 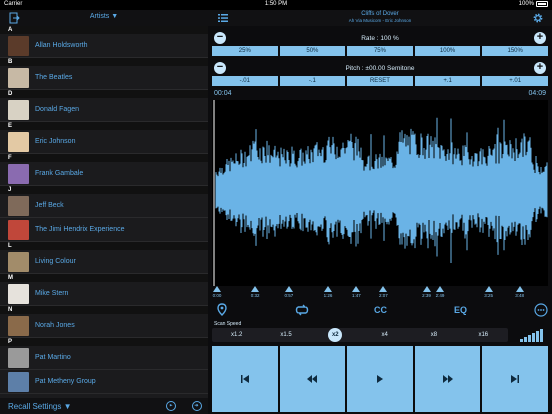 I want to click on artist-row: Living Colour, so click(x=104, y=262).